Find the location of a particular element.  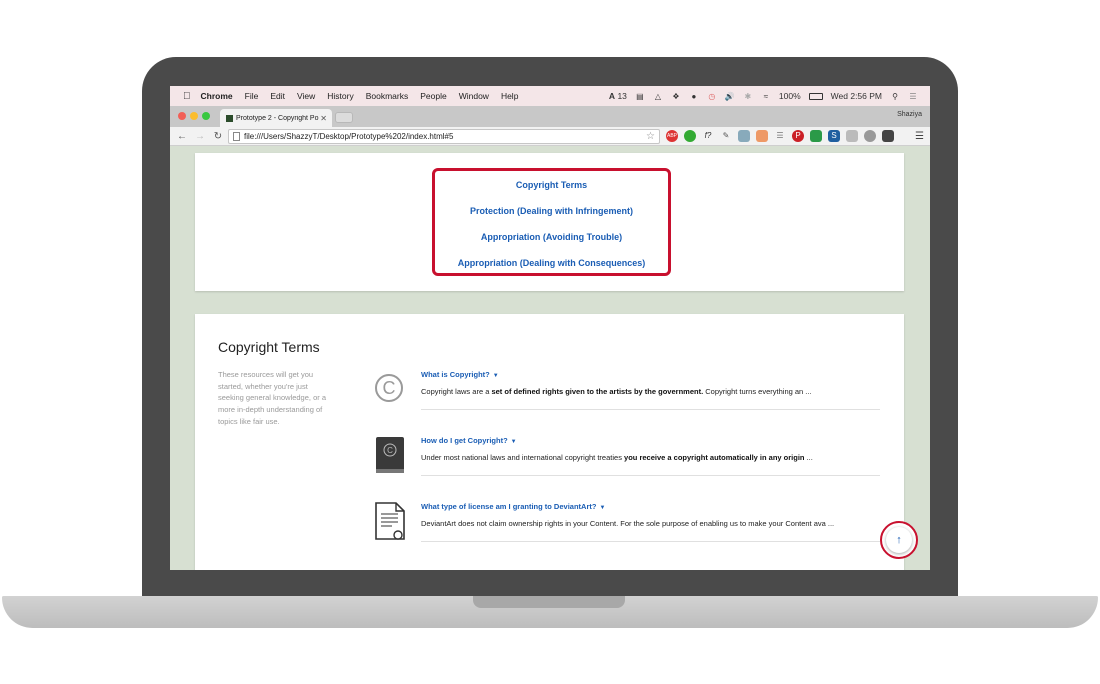

battery-percent: 100% is located at coordinates (790, 96).